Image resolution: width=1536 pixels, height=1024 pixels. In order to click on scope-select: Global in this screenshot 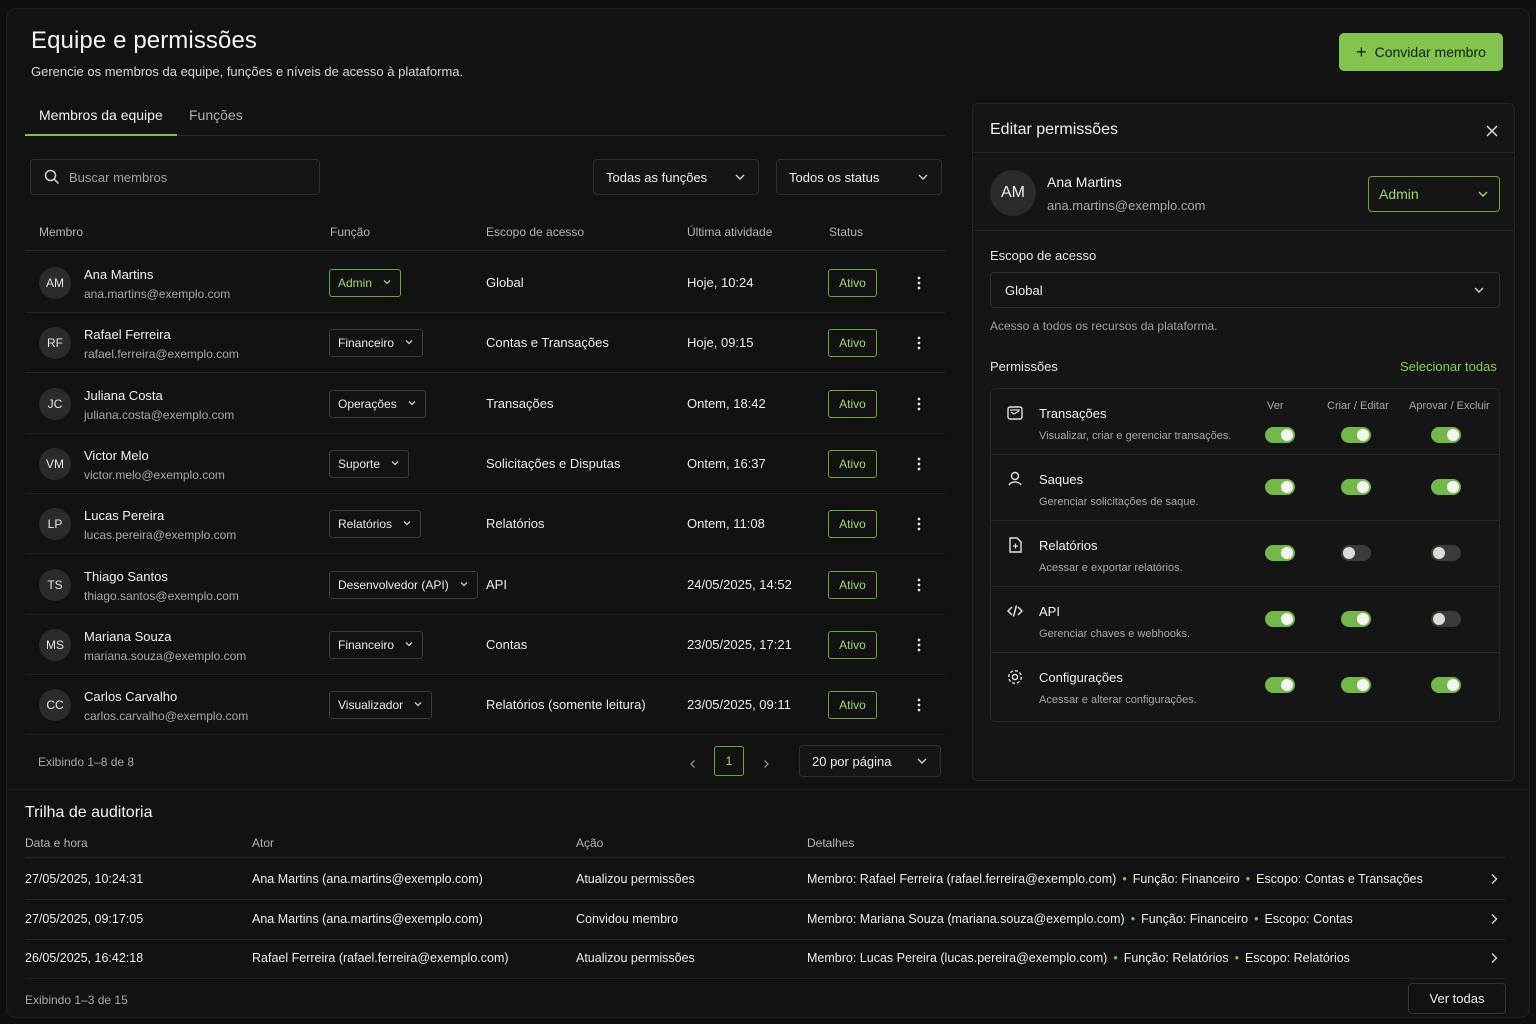, I will do `click(1245, 290)`.